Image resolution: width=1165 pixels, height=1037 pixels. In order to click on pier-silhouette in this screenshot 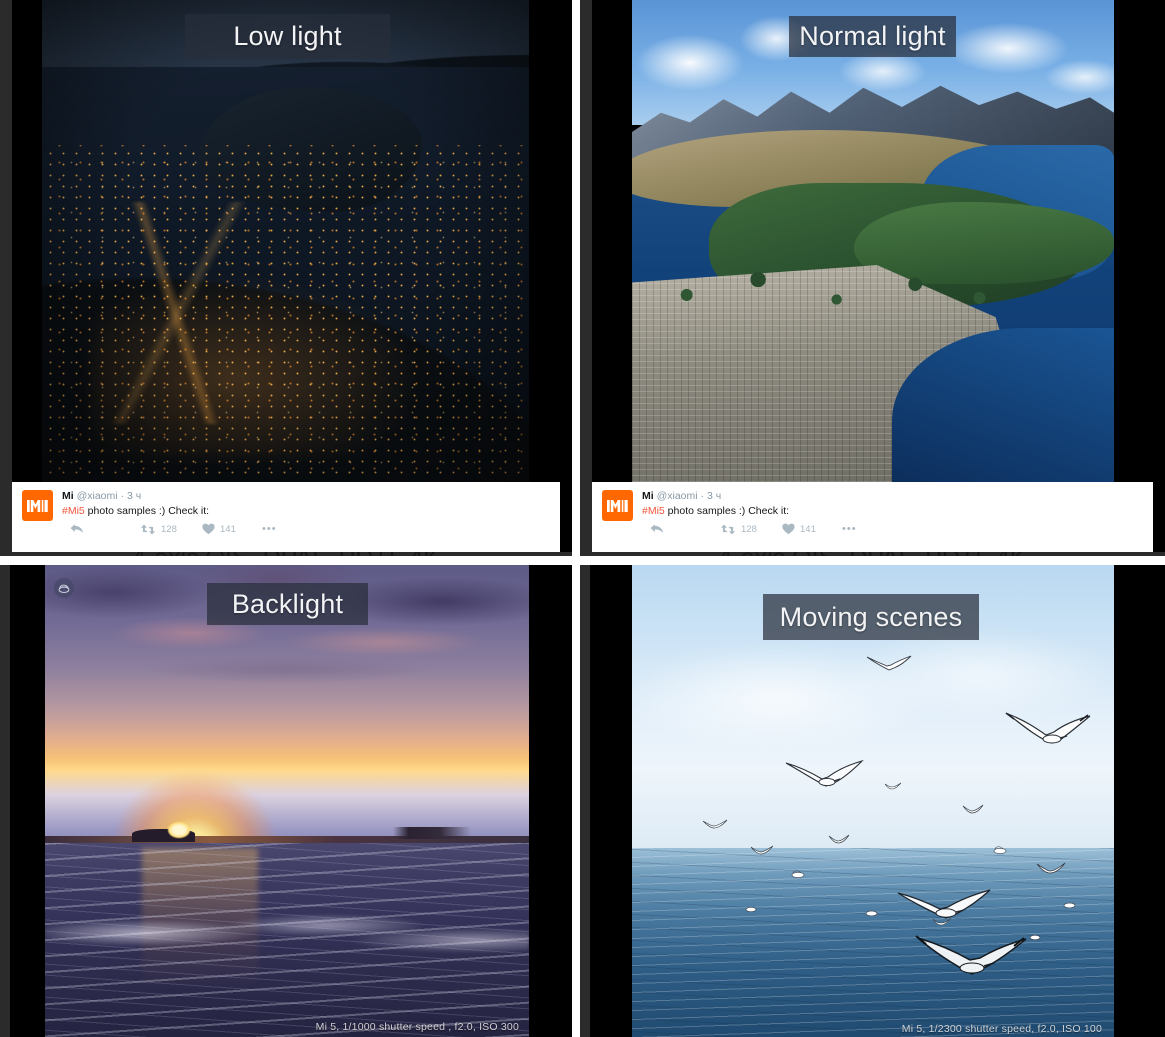, I will do `click(432, 833)`.